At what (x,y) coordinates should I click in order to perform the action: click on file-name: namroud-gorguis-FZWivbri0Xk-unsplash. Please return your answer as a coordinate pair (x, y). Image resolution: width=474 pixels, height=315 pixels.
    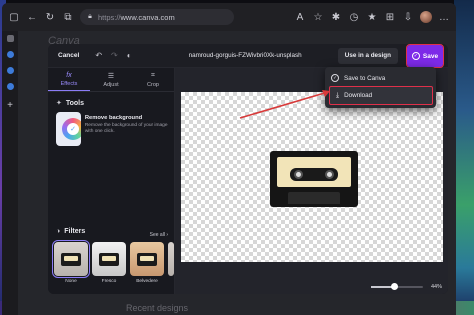
    Looking at the image, I should click on (245, 55).